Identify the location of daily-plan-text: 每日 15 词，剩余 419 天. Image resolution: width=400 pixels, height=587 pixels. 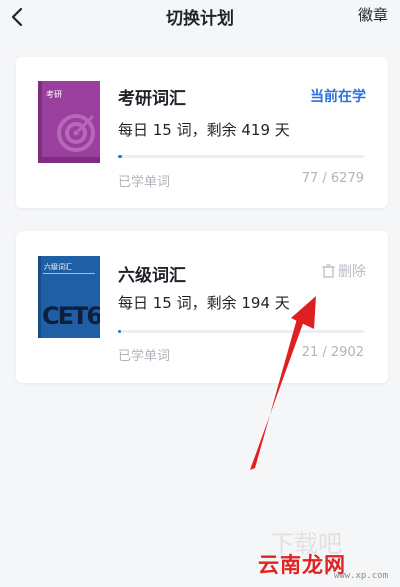
(204, 130).